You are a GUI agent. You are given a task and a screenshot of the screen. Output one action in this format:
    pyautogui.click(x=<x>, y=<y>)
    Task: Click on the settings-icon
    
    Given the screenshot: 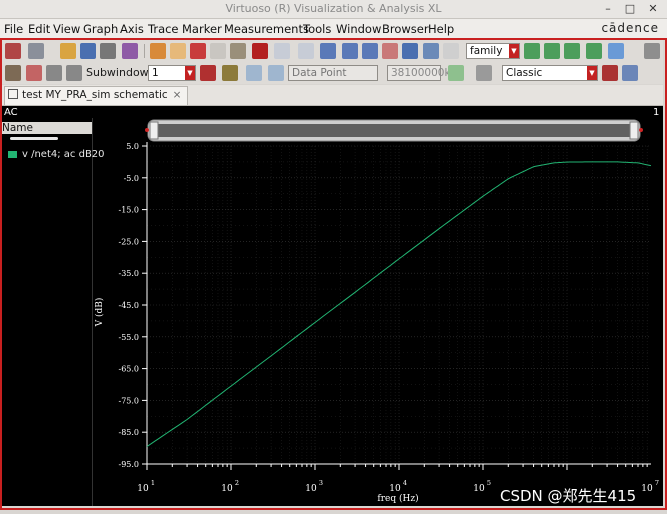 What is the action you would take?
    pyautogui.click(x=34, y=73)
    